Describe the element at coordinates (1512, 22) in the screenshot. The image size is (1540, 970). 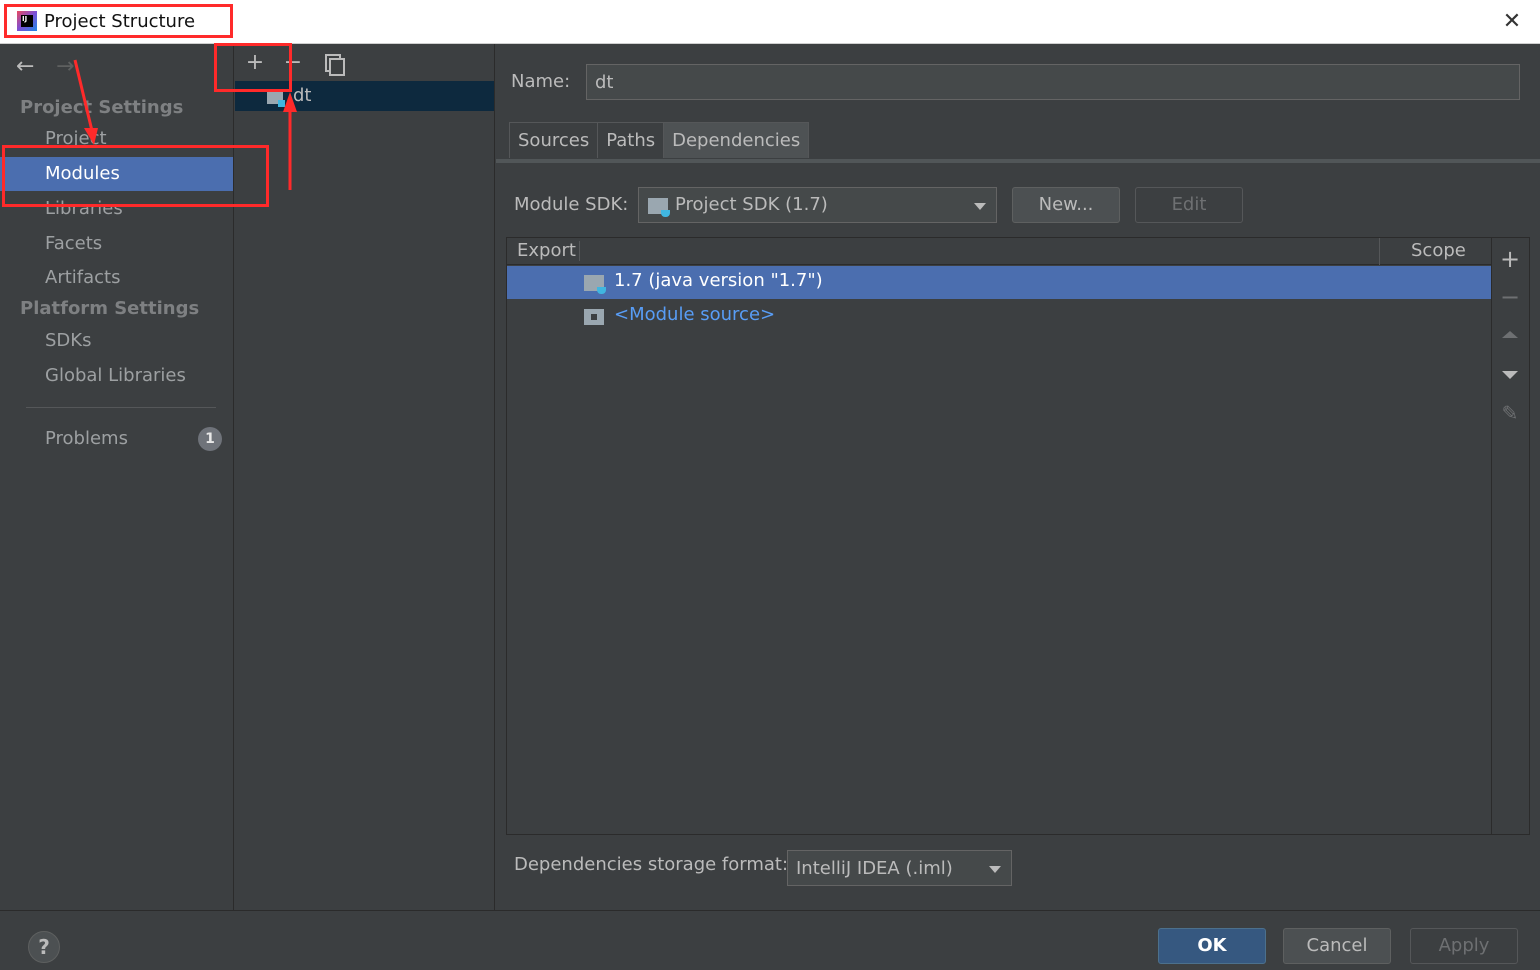
I see `close-icon: ✕` at that location.